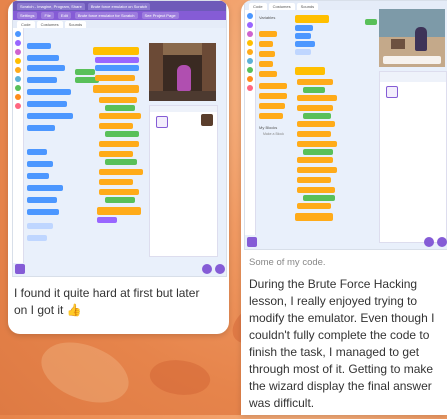 The image size is (447, 419). Describe the element at coordinates (18, 106) in the screenshot. I see `category-myblocks-icon` at that location.